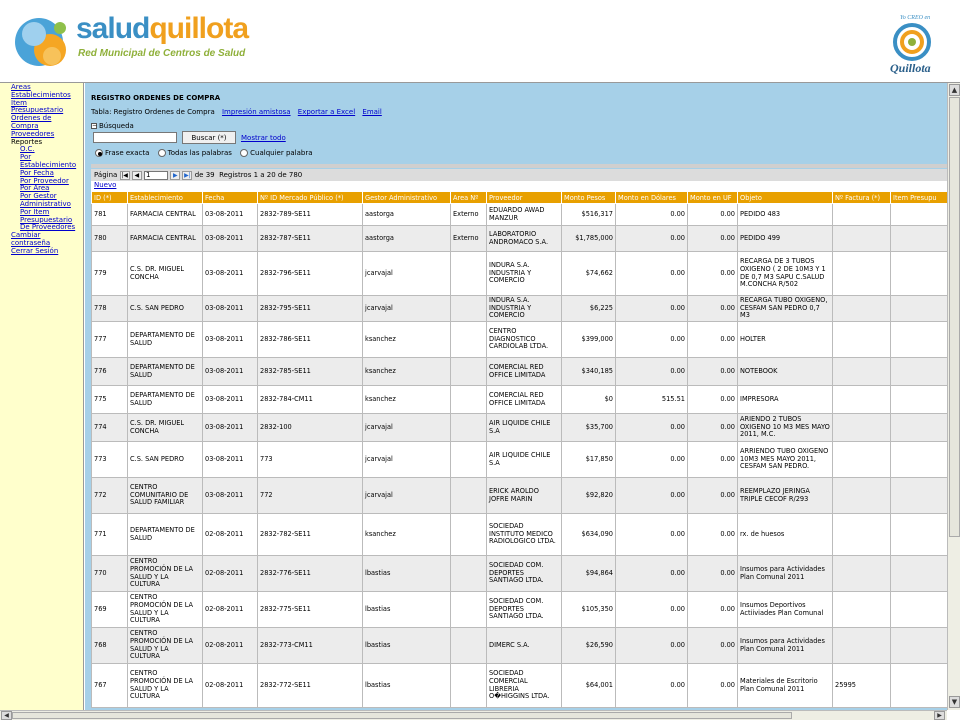 The image size is (960, 720). Describe the element at coordinates (6, 715) in the screenshot. I see `scroll-left-icon: ◀` at that location.